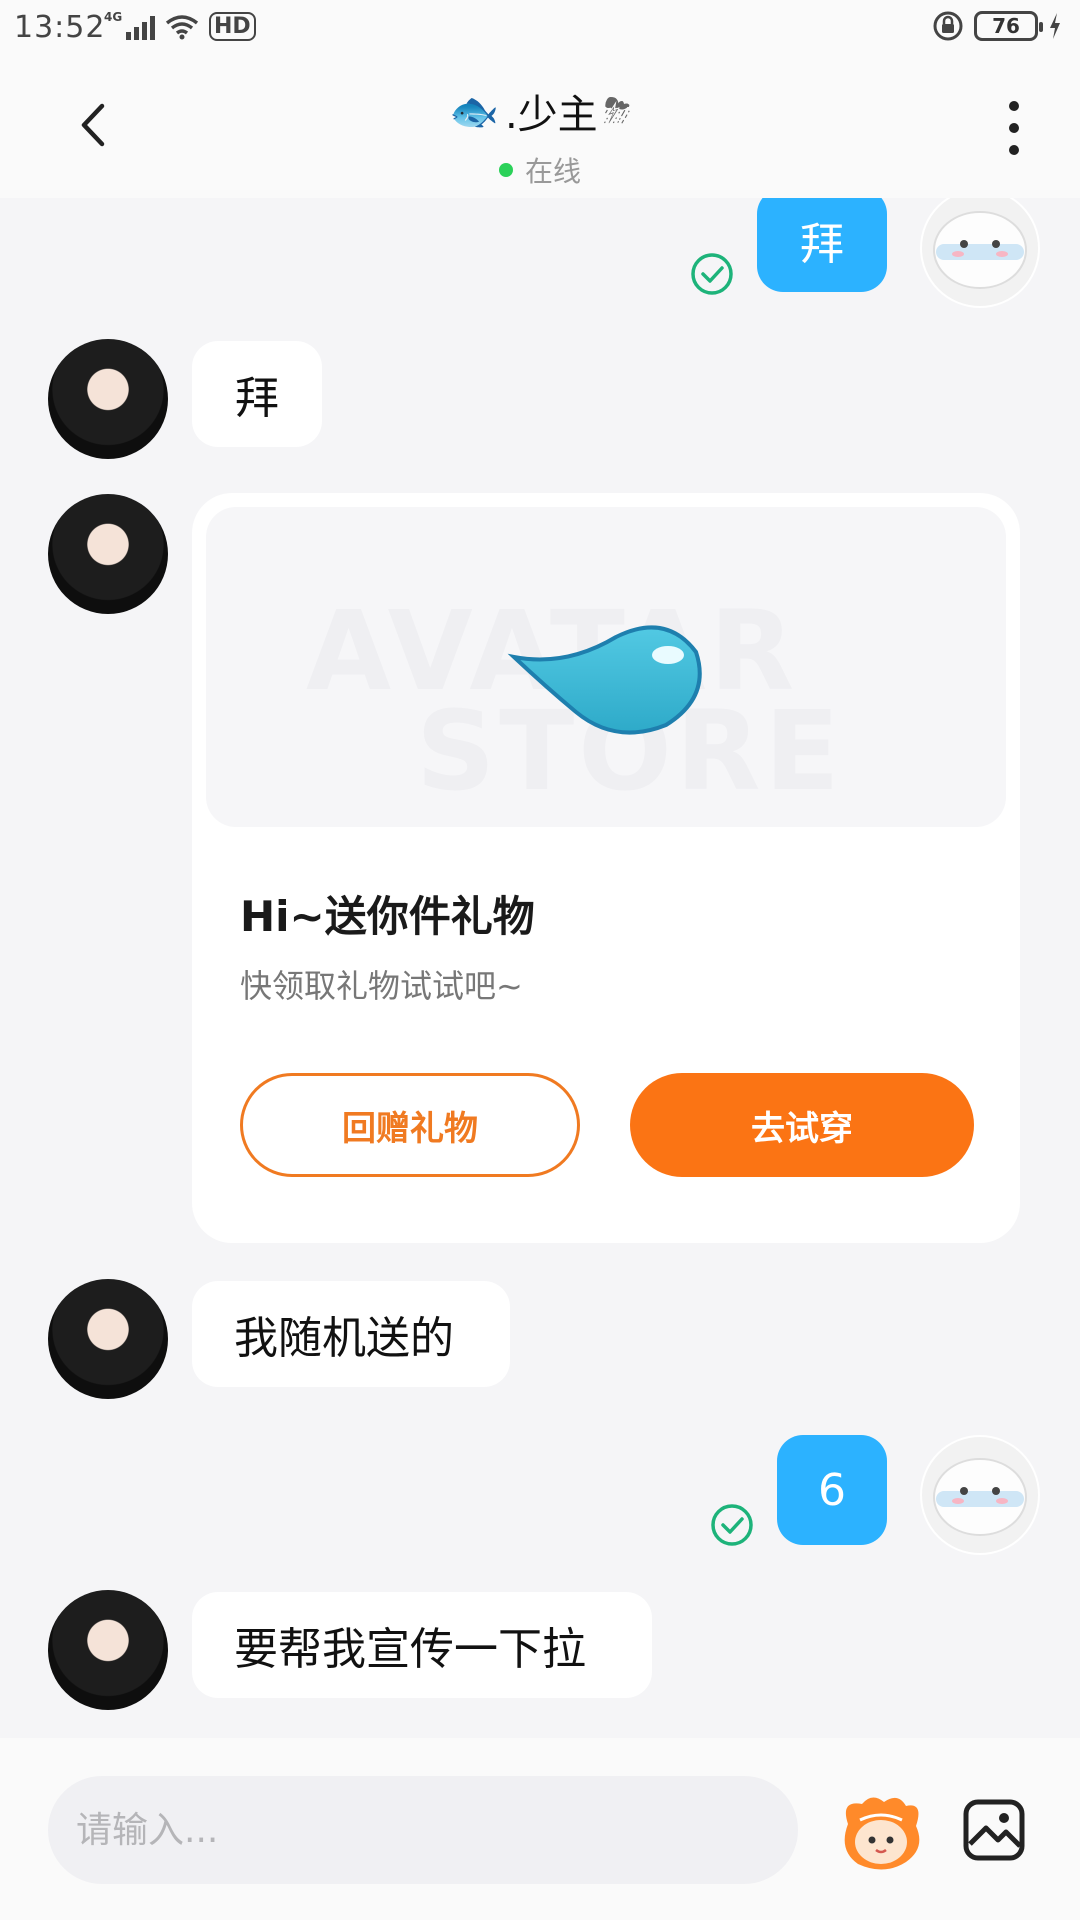  I want to click on chat-header: 🐟 .少主 ⛈ 在线, so click(540, 129).